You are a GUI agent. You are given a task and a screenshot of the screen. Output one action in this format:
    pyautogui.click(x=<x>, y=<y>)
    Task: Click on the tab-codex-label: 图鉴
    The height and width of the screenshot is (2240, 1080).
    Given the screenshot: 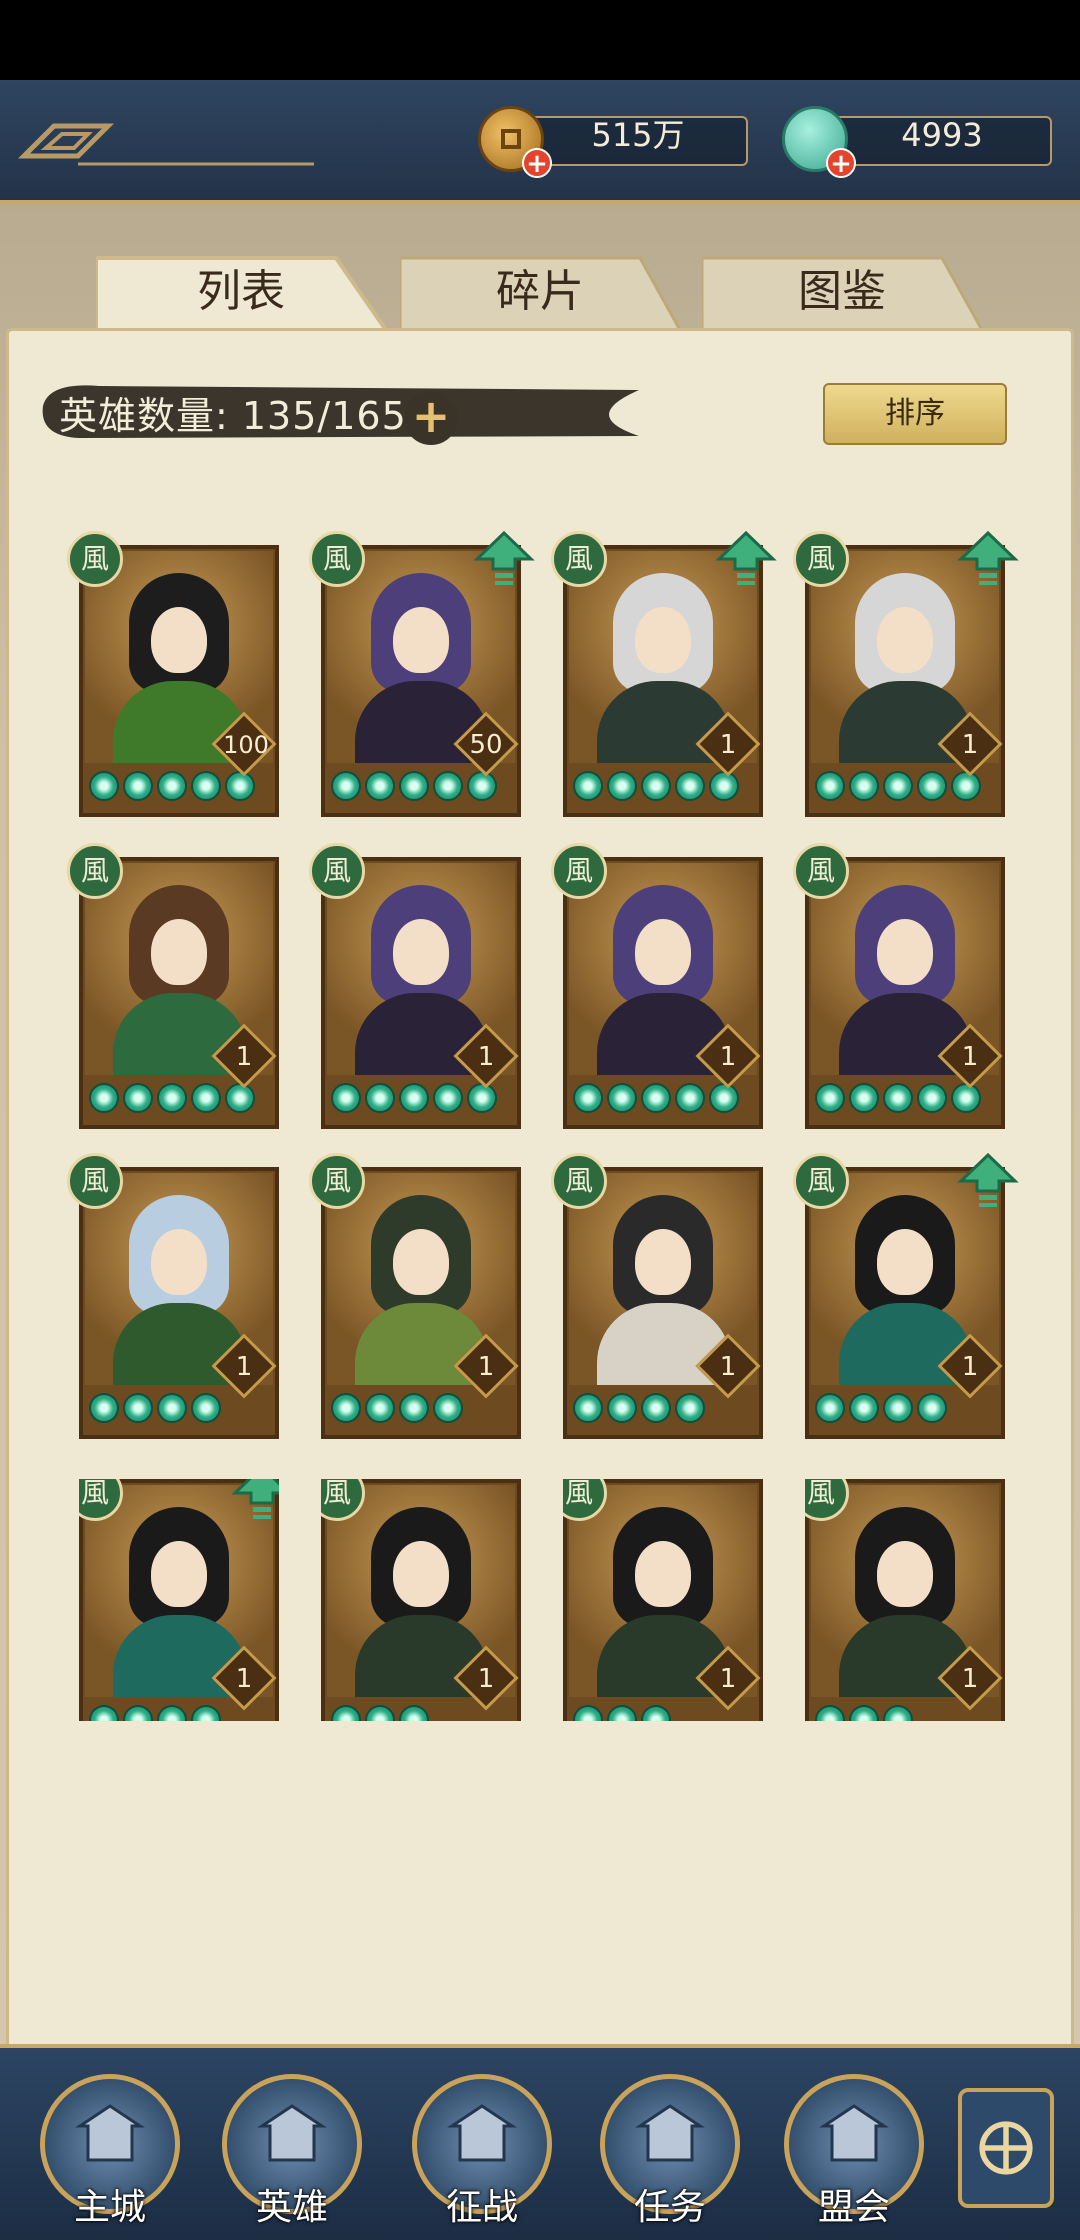 What is the action you would take?
    pyautogui.click(x=842, y=291)
    